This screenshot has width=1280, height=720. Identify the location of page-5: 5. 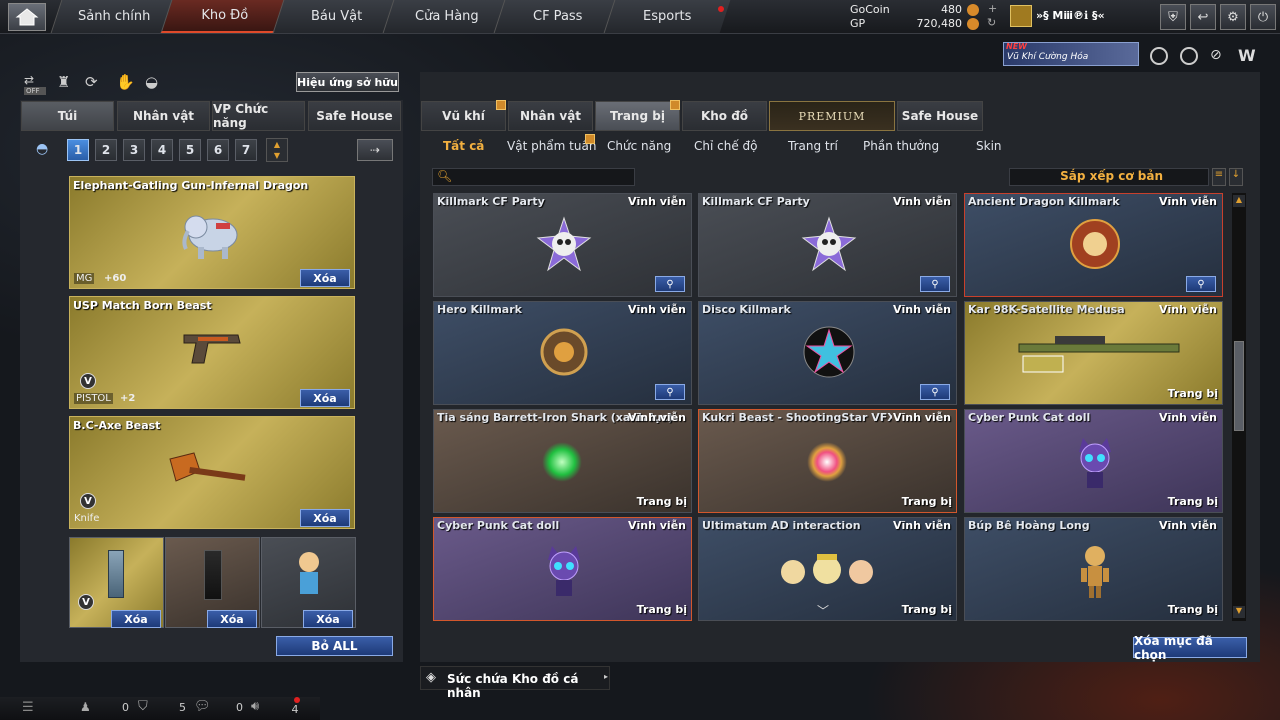
(190, 150).